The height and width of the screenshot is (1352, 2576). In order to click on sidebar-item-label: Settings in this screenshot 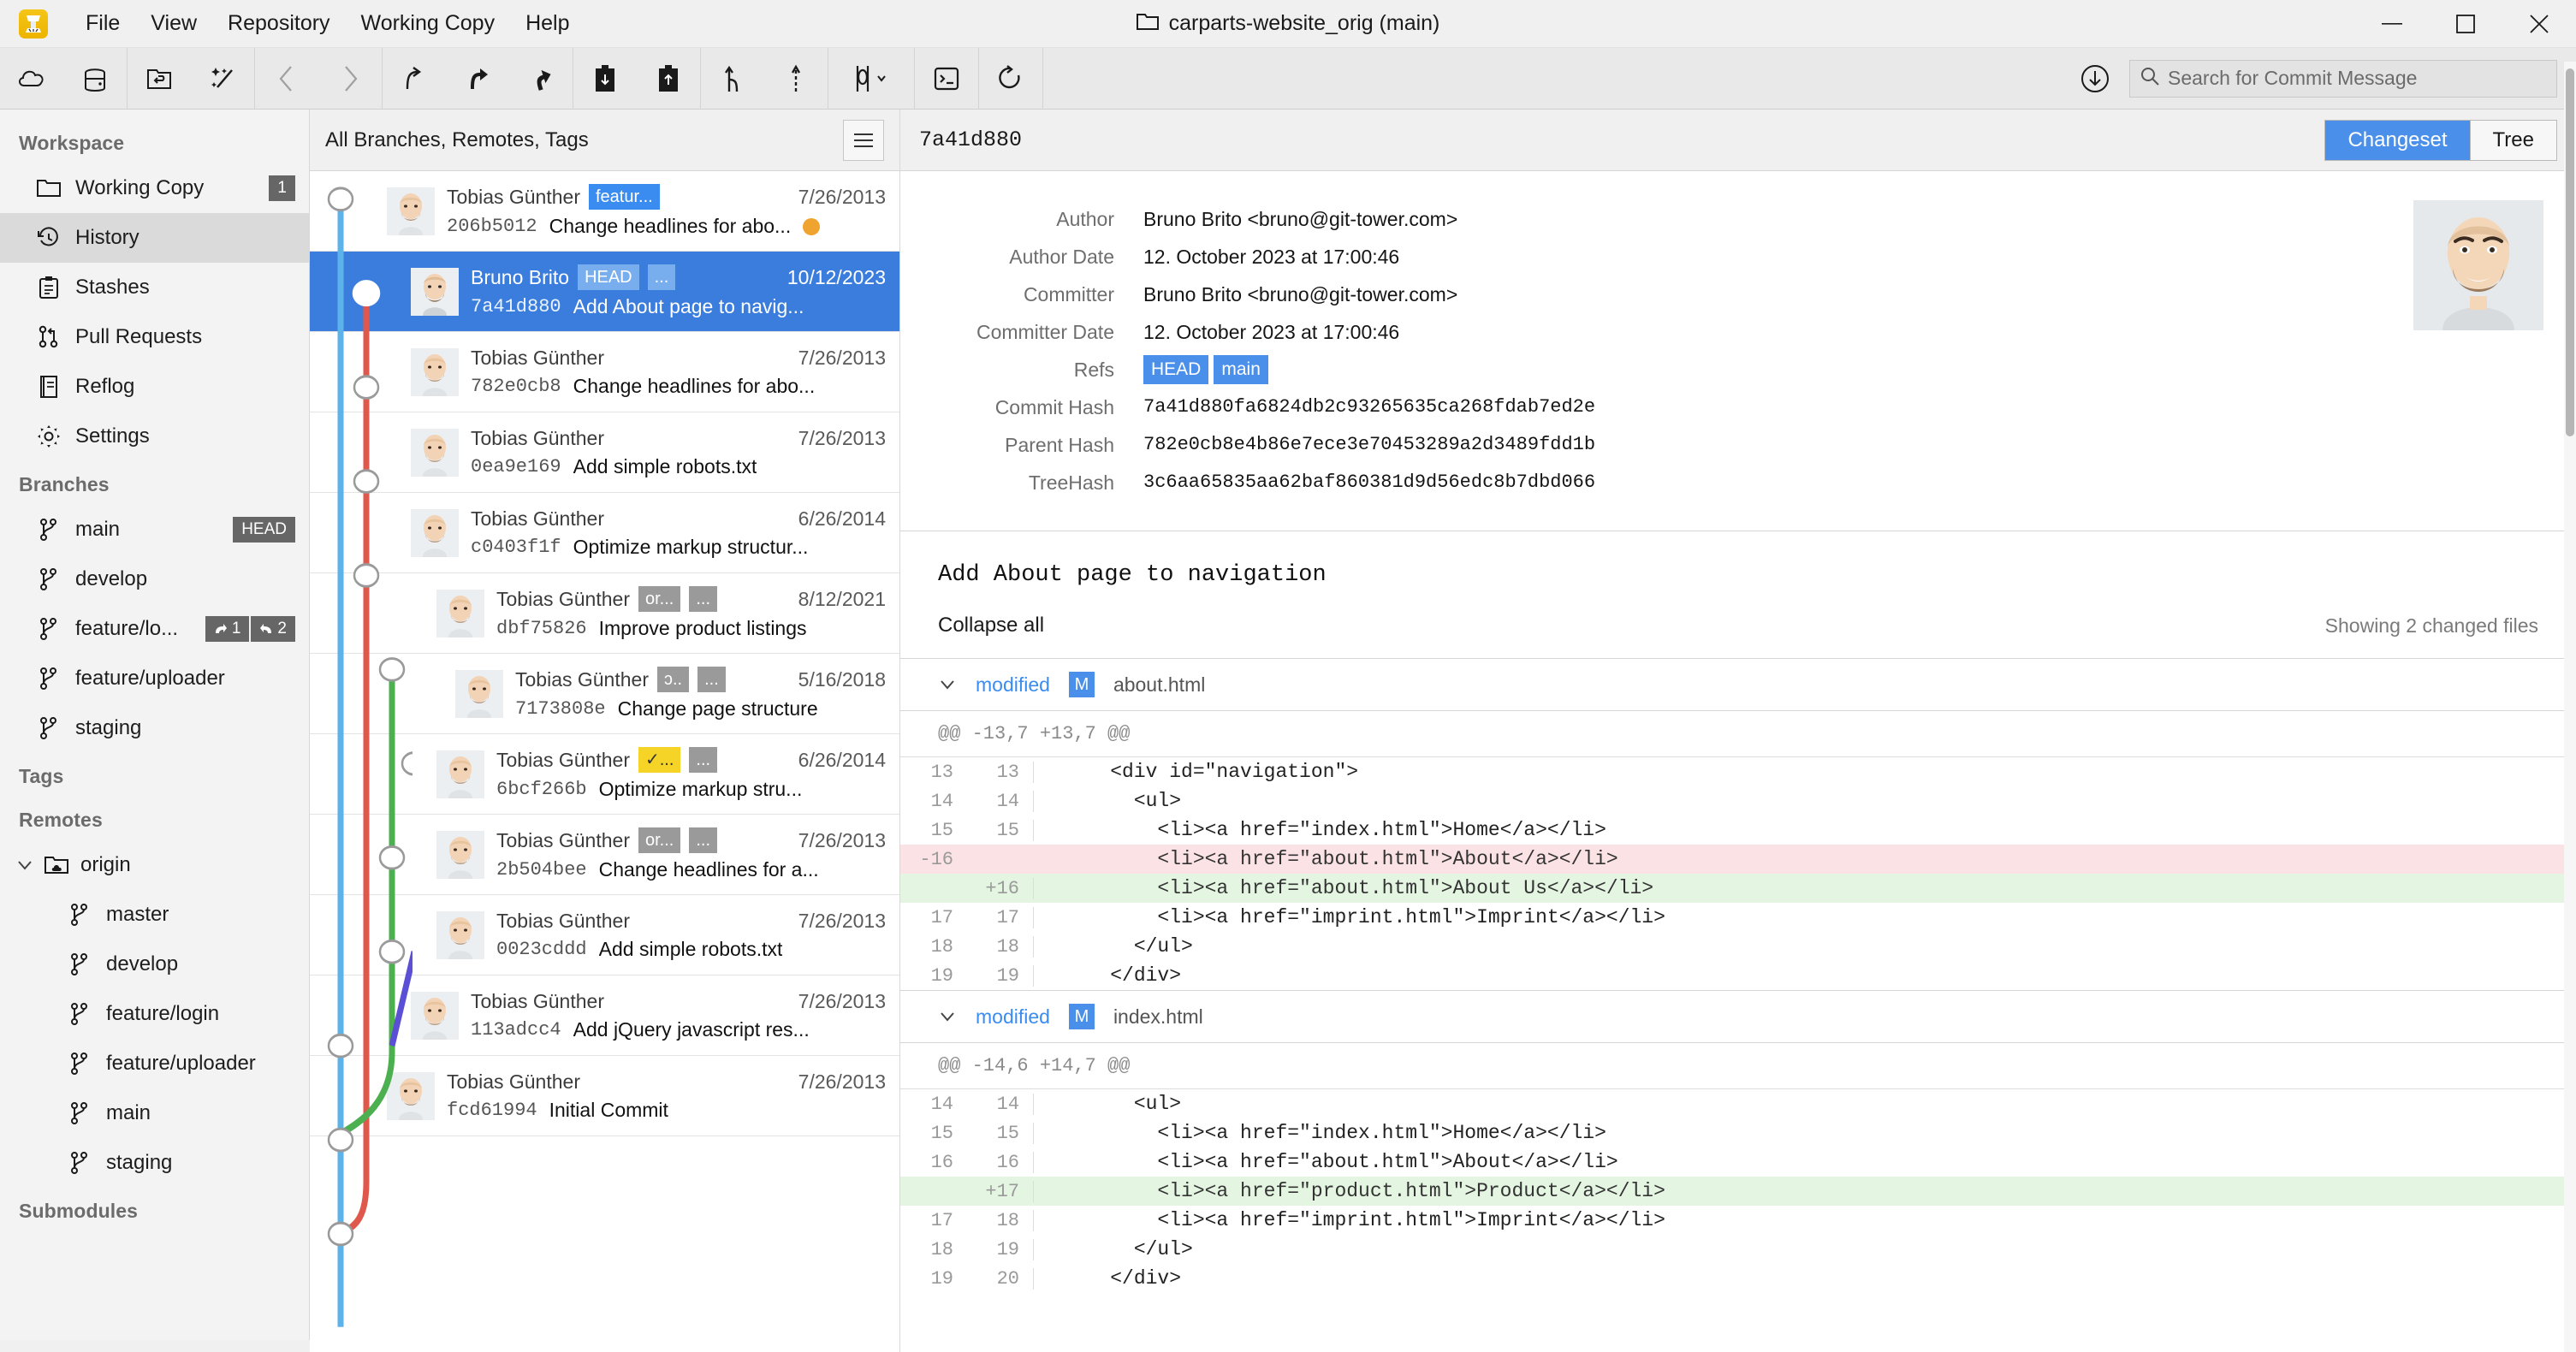, I will do `click(112, 436)`.